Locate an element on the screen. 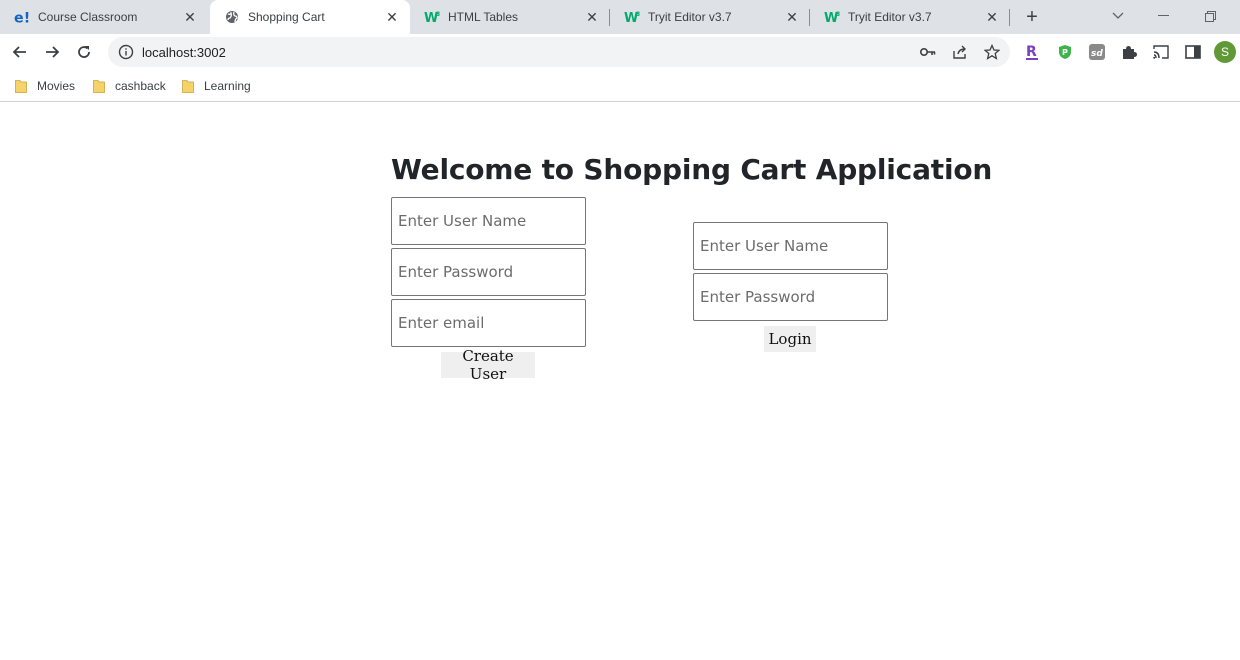 This screenshot has height=660, width=1240. tab-title: HTML Tables is located at coordinates (483, 17).